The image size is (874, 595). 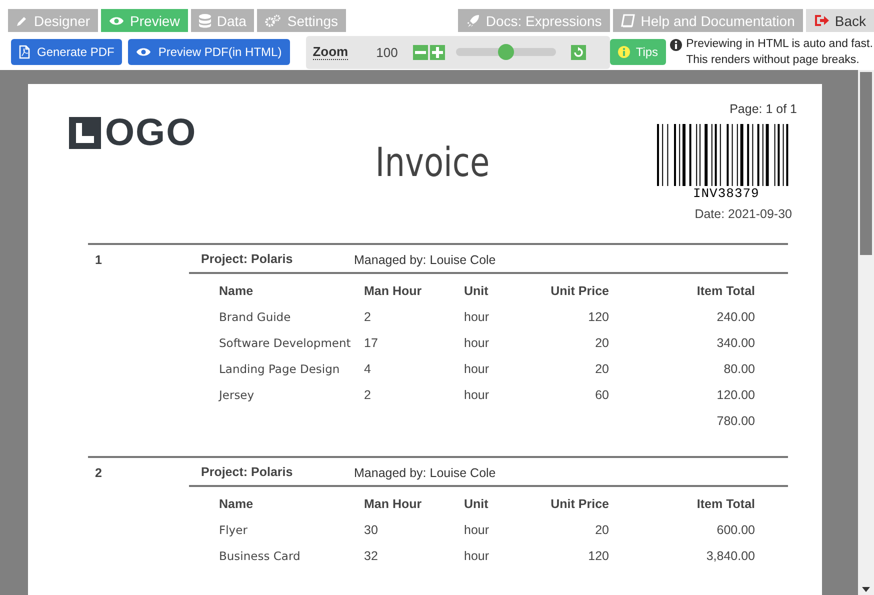 What do you see at coordinates (371, 556) in the screenshot?
I see `table-cell-text: 32` at bounding box center [371, 556].